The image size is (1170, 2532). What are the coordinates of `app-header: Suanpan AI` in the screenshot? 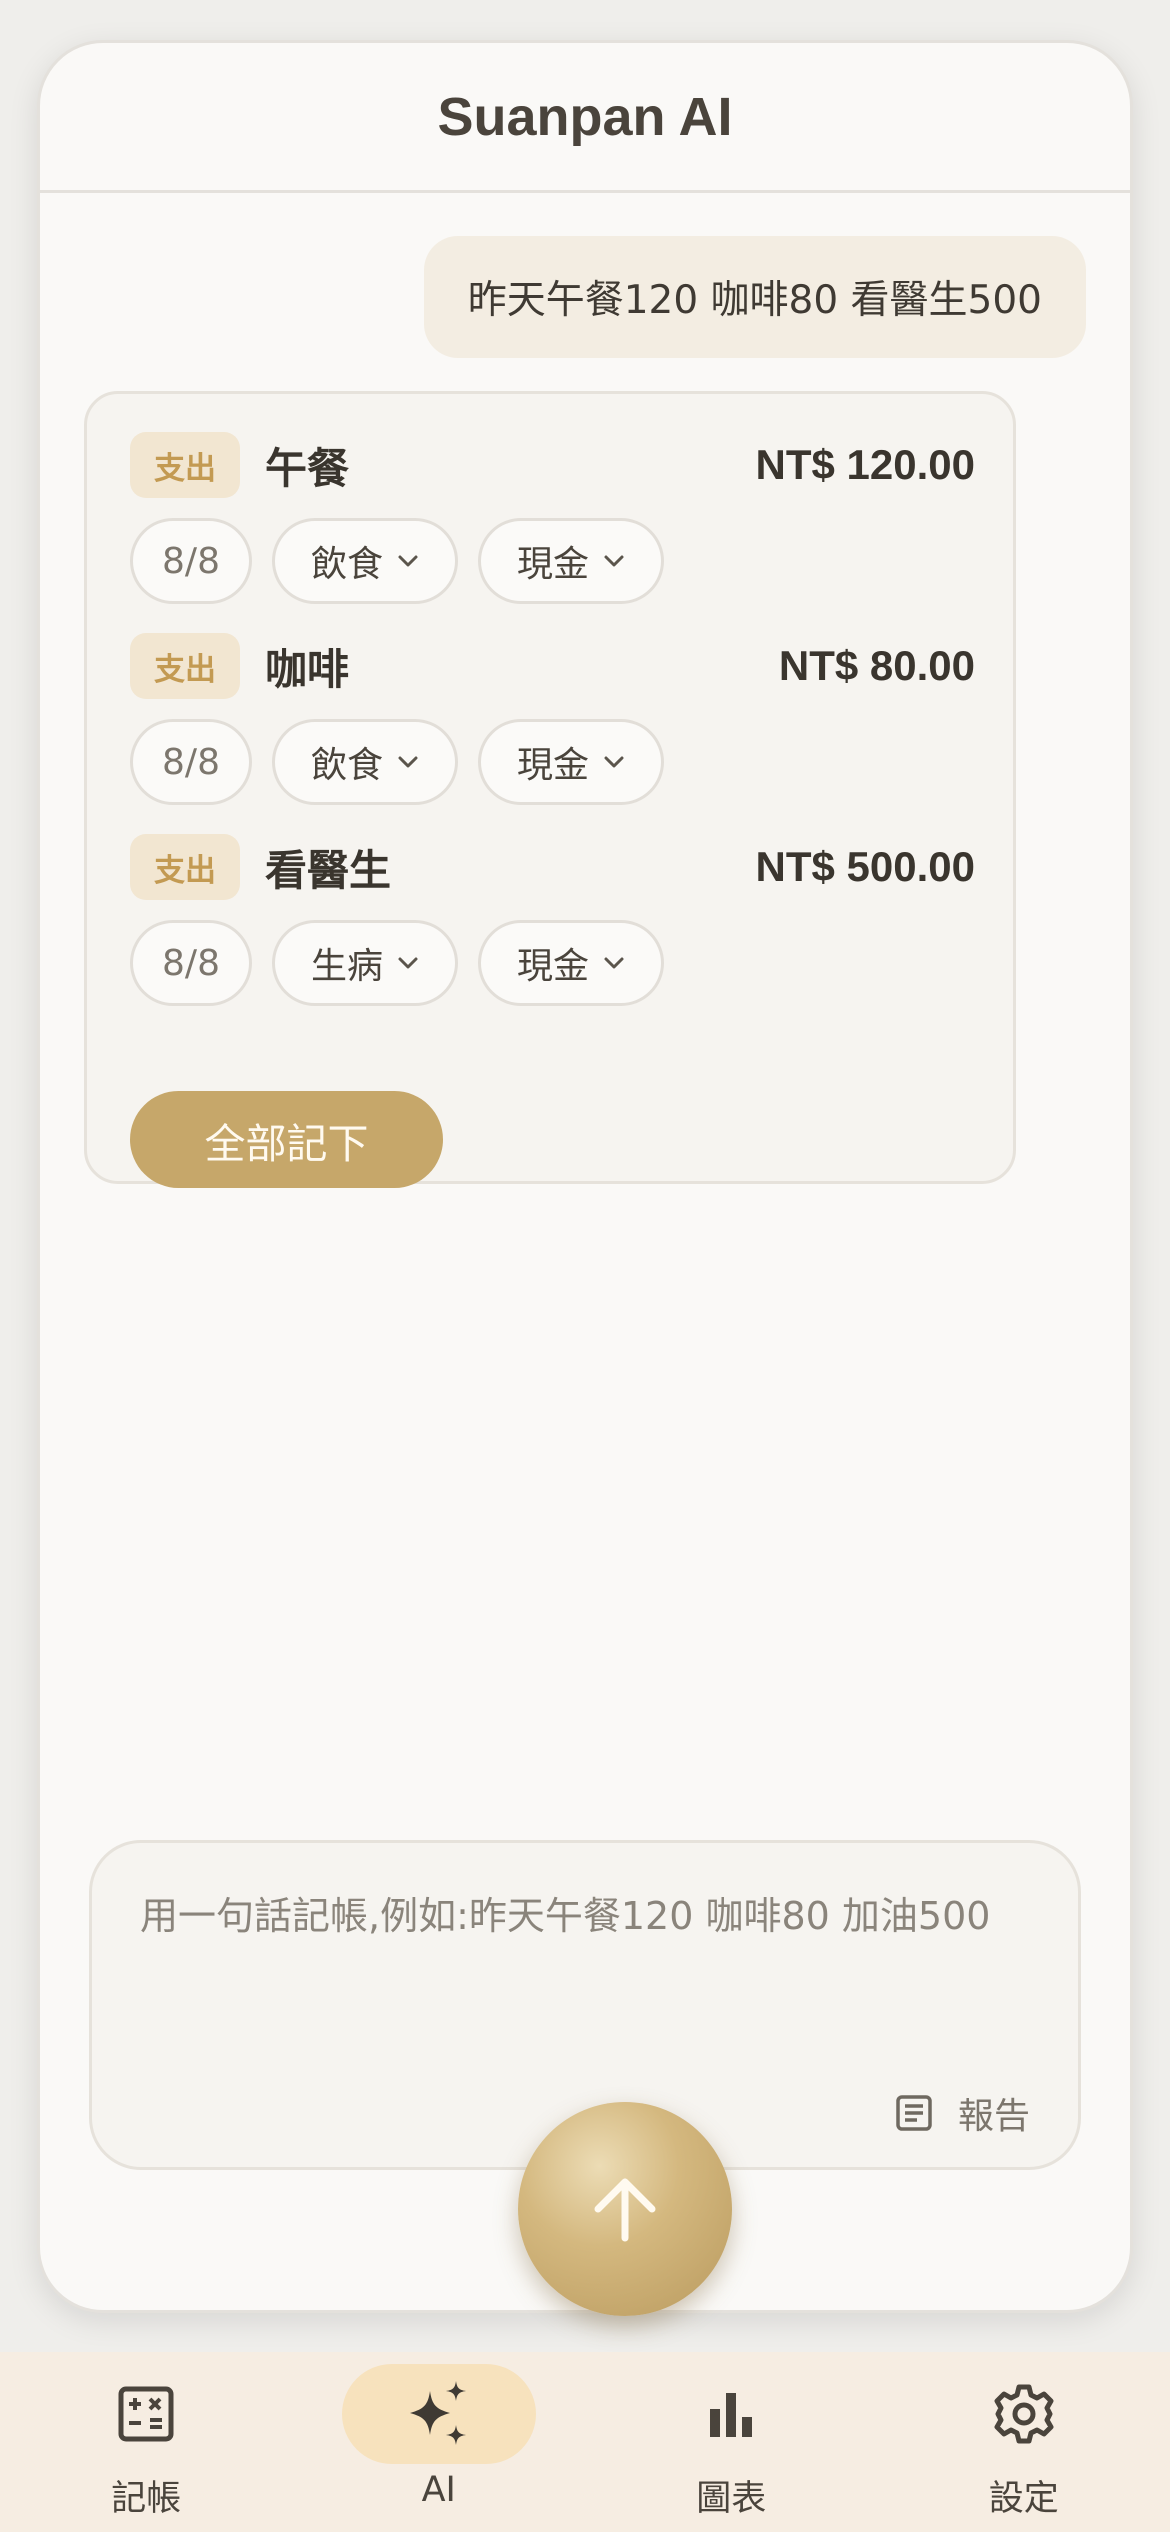 It's located at (585, 118).